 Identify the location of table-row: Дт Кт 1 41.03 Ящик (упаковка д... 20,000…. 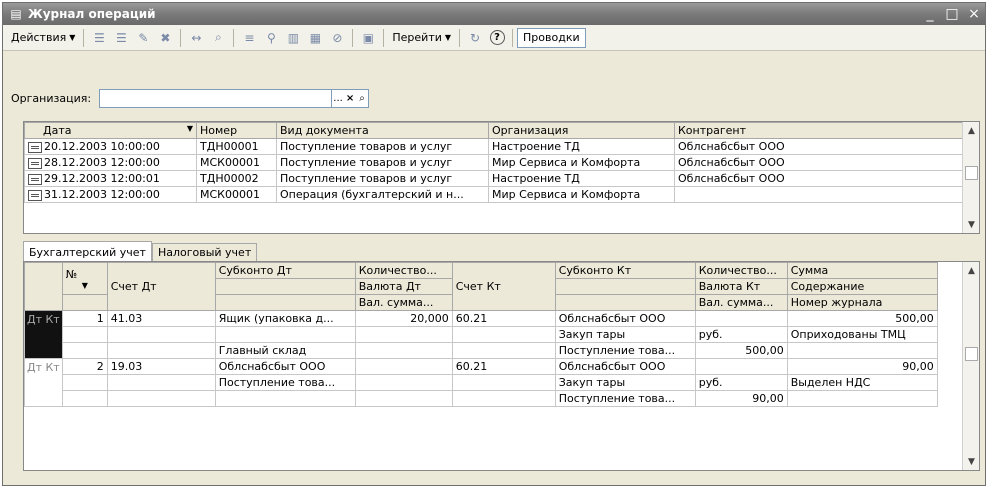
(481, 334).